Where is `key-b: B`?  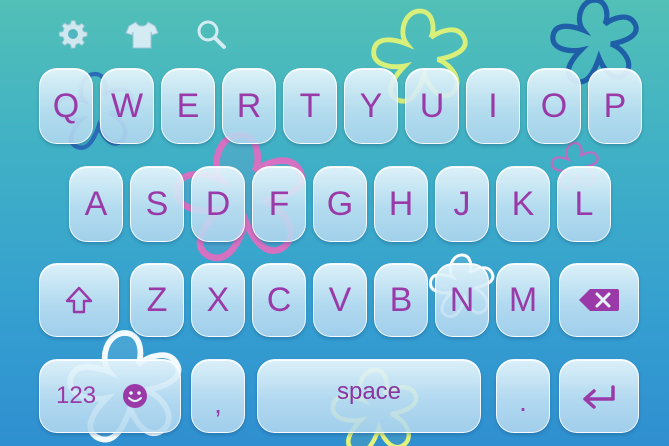 key-b: B is located at coordinates (401, 300).